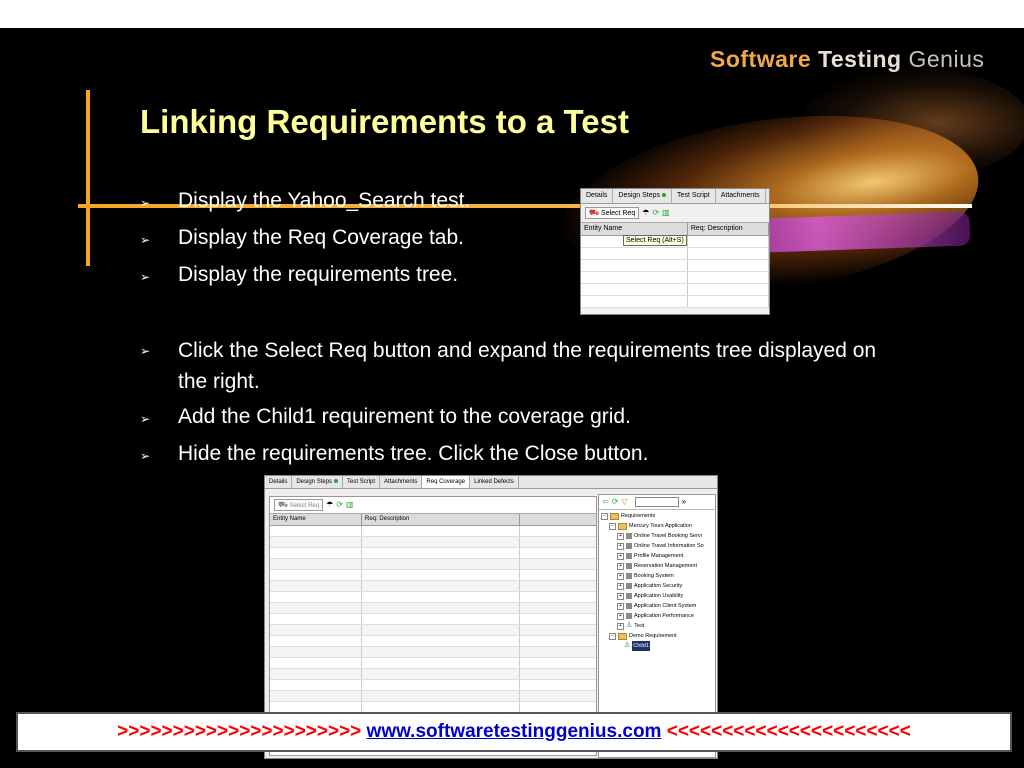 This screenshot has width=1024, height=768. What do you see at coordinates (788, 731) in the screenshot?
I see `footer-arrows-right: <<<<<<<<<<<<<<<<<<<<<<` at bounding box center [788, 731].